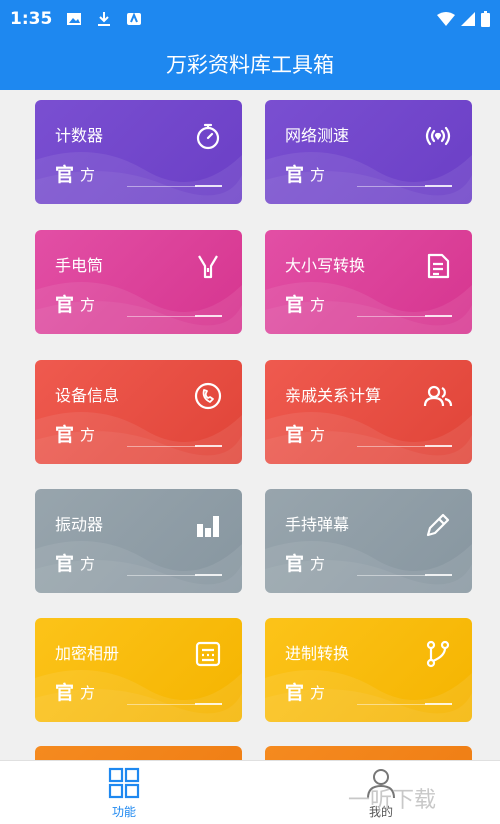  I want to click on tool-title: 手电筒, so click(79, 265).